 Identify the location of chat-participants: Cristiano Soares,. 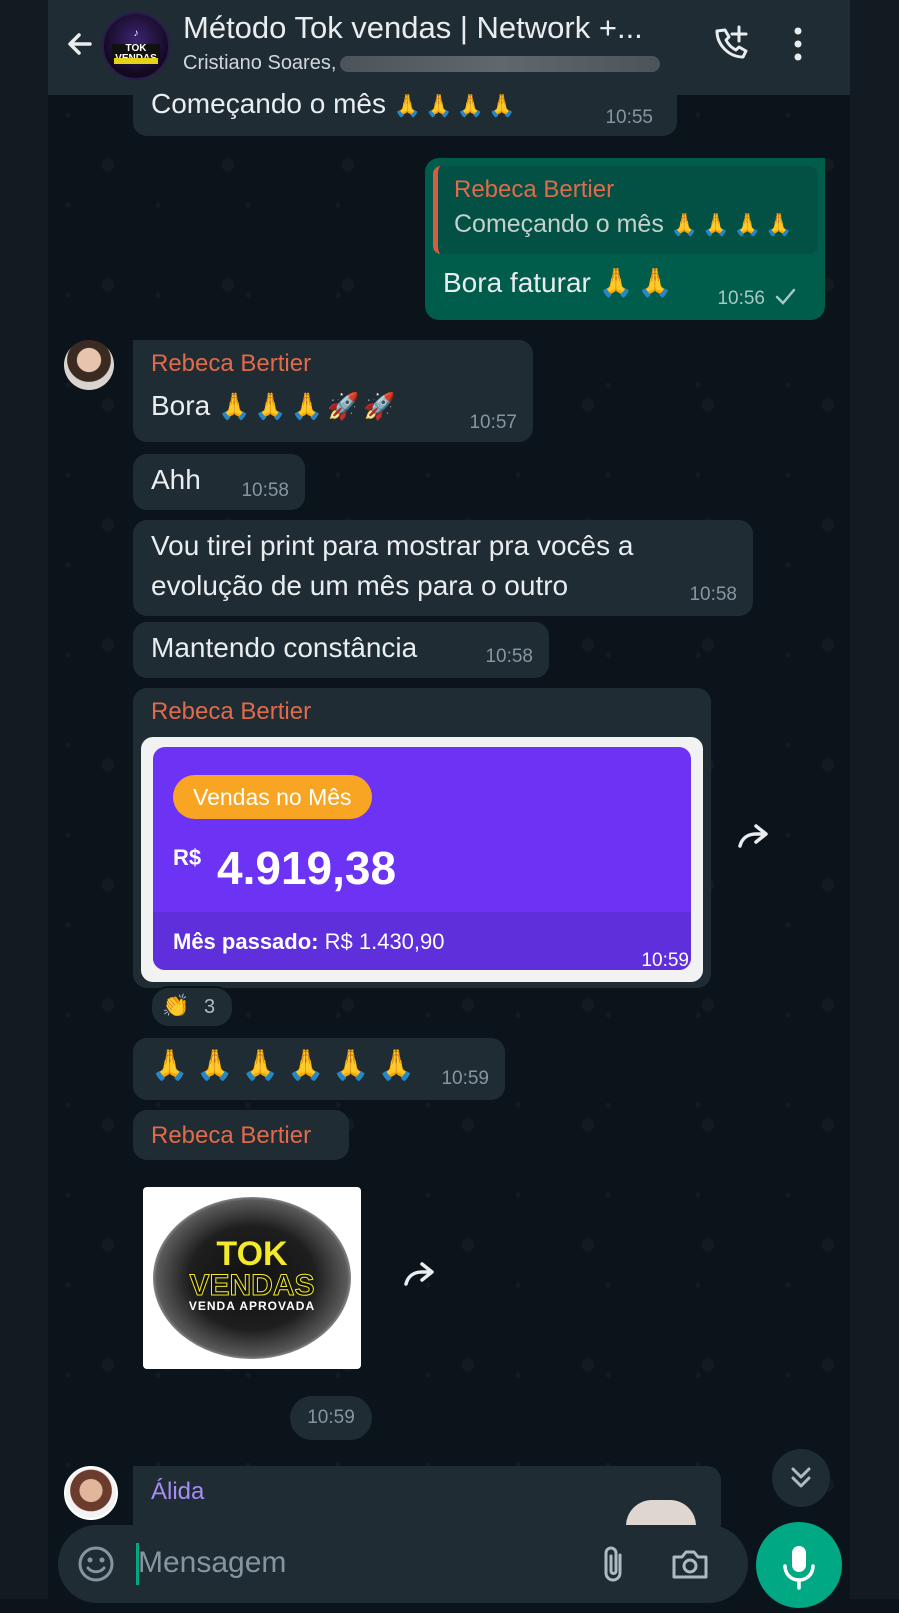
(433, 63).